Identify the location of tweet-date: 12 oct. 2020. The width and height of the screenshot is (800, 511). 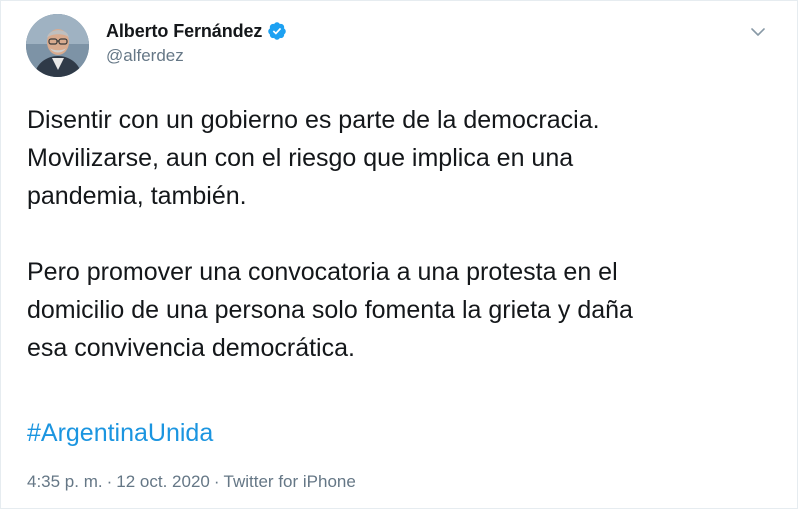
(163, 482).